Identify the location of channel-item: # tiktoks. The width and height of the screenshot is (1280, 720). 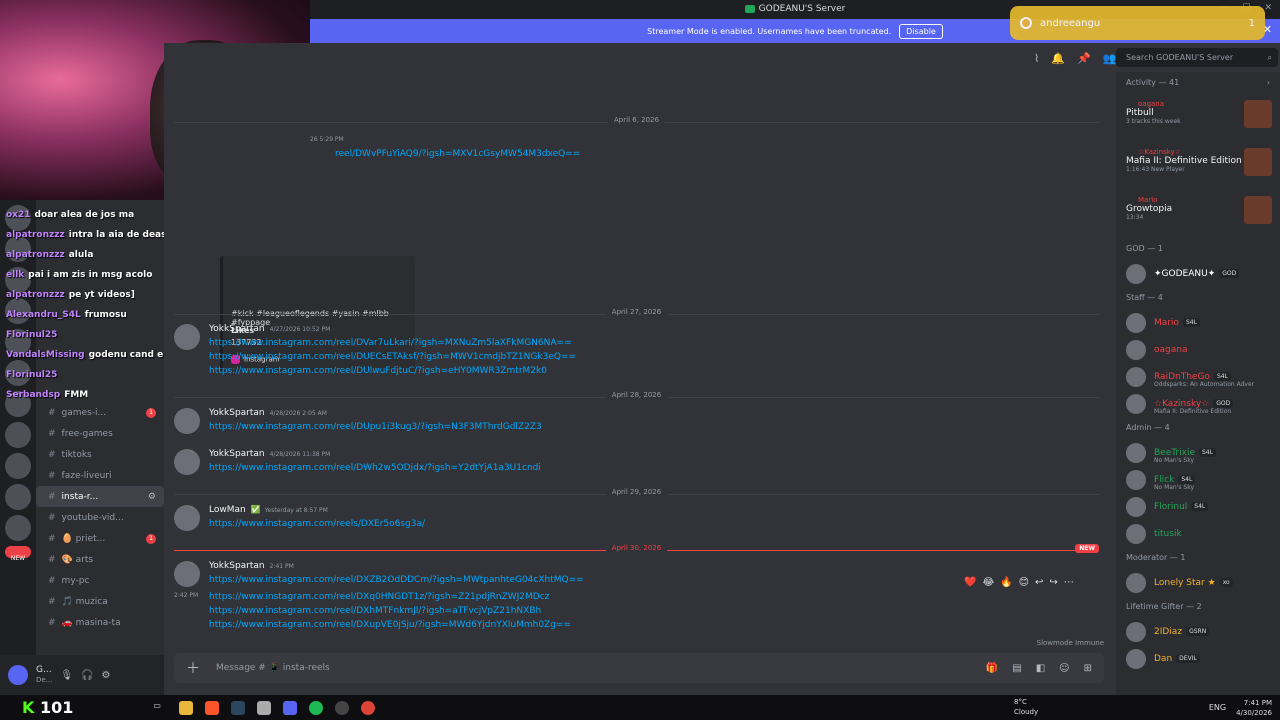
(100, 454).